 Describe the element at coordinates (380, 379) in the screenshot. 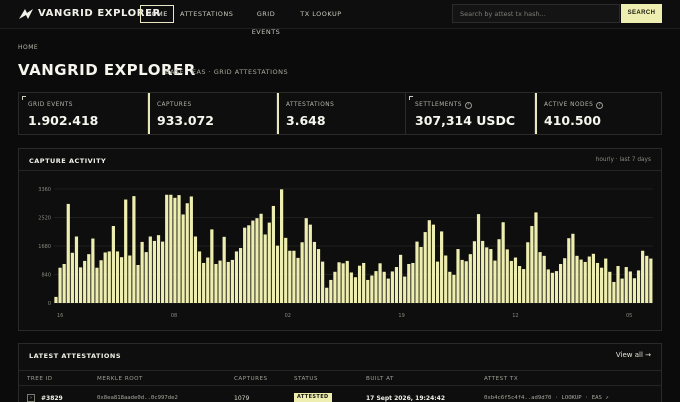

I see `col-built-at: BUILT AT` at that location.